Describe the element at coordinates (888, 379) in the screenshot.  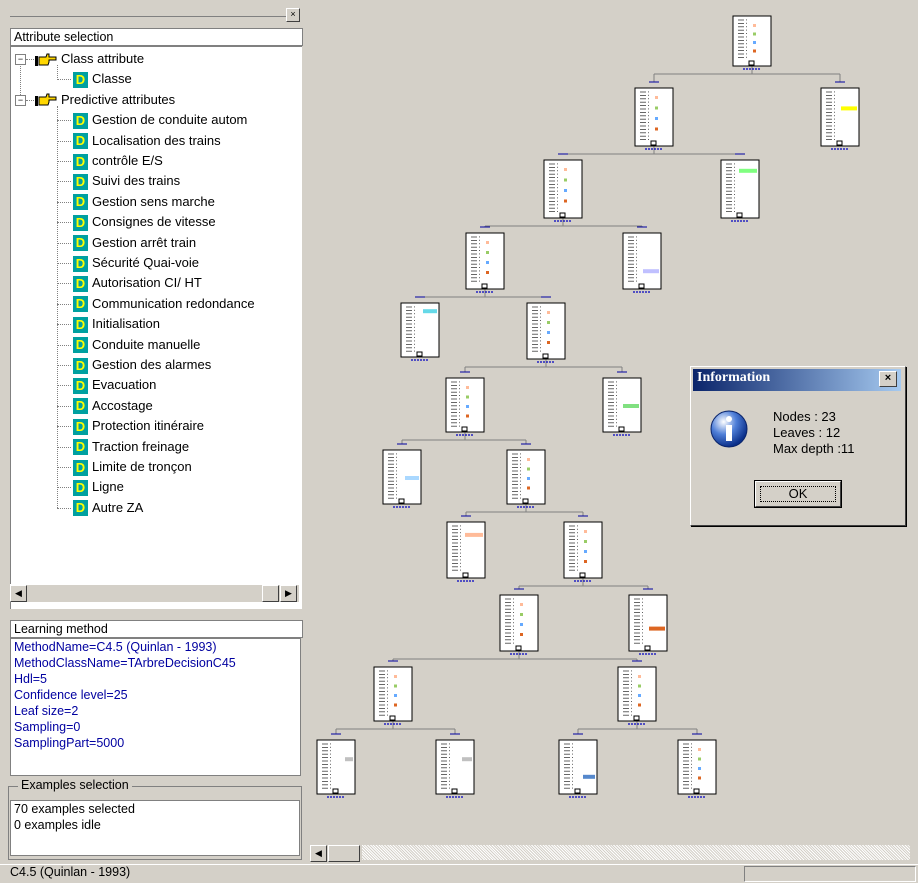
I see `dialog-close-button: ×` at that location.